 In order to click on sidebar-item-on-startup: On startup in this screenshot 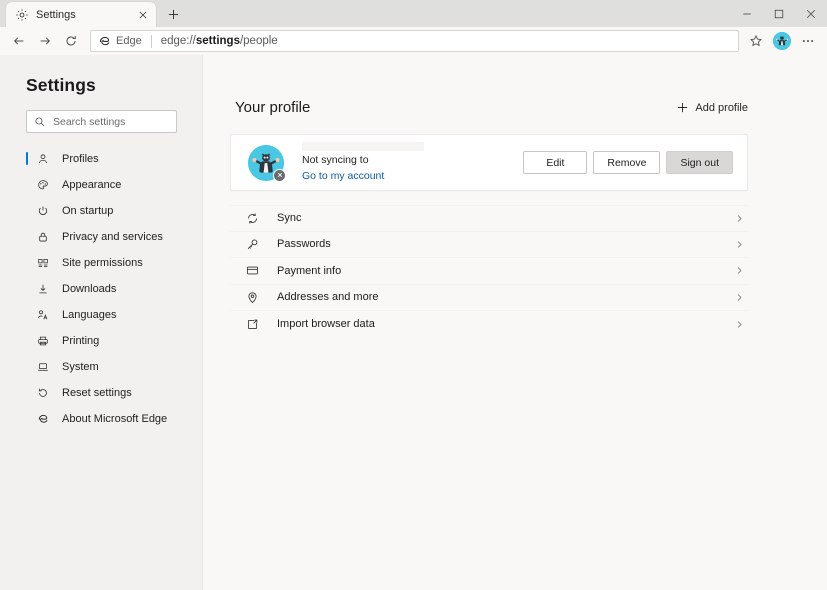, I will do `click(101, 210)`.